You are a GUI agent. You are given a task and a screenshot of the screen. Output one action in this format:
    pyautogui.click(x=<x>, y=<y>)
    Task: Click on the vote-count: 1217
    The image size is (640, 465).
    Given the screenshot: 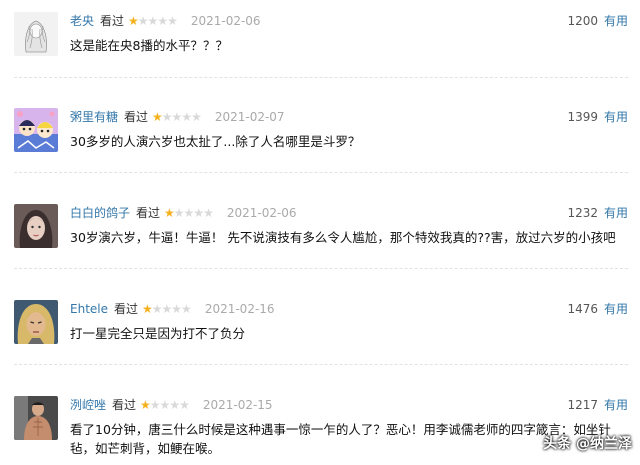 What is the action you would take?
    pyautogui.click(x=582, y=405)
    